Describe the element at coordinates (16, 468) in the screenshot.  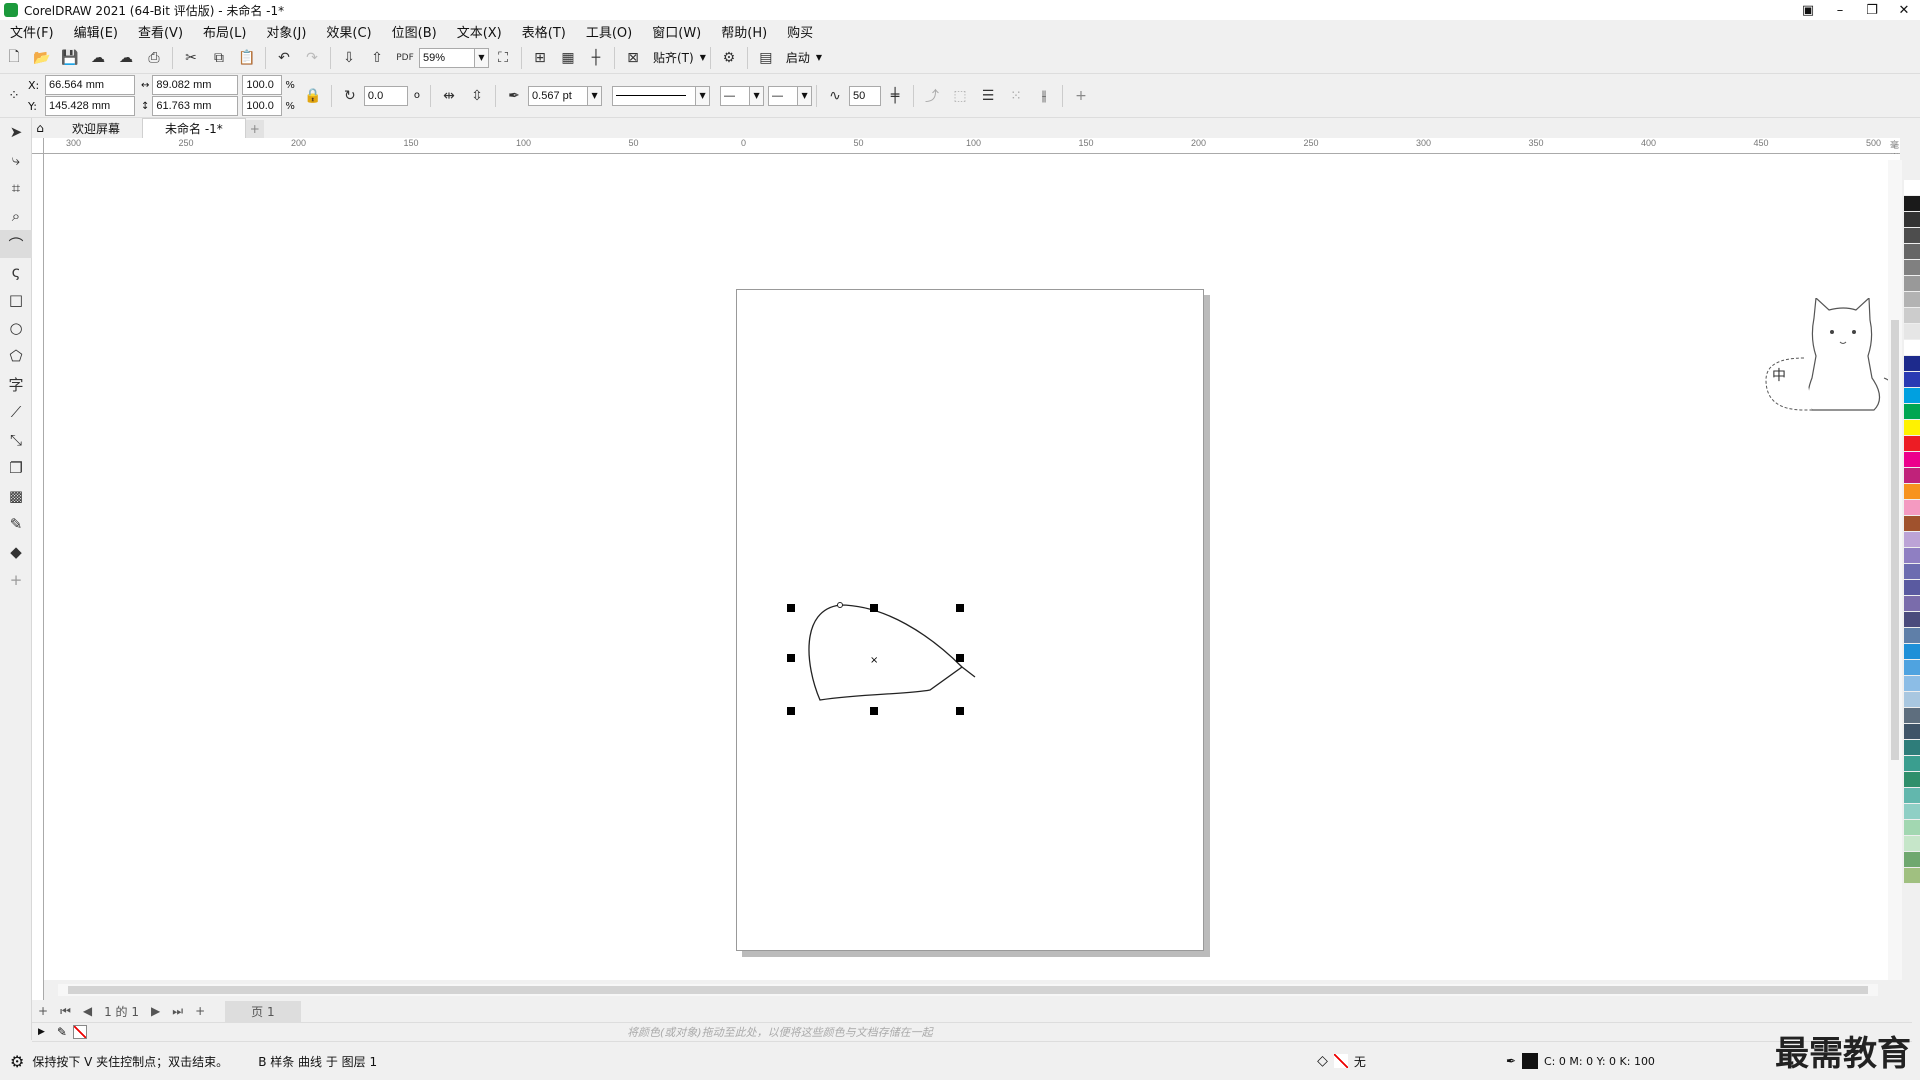
I see `drop-shadow-icon: ❐` at that location.